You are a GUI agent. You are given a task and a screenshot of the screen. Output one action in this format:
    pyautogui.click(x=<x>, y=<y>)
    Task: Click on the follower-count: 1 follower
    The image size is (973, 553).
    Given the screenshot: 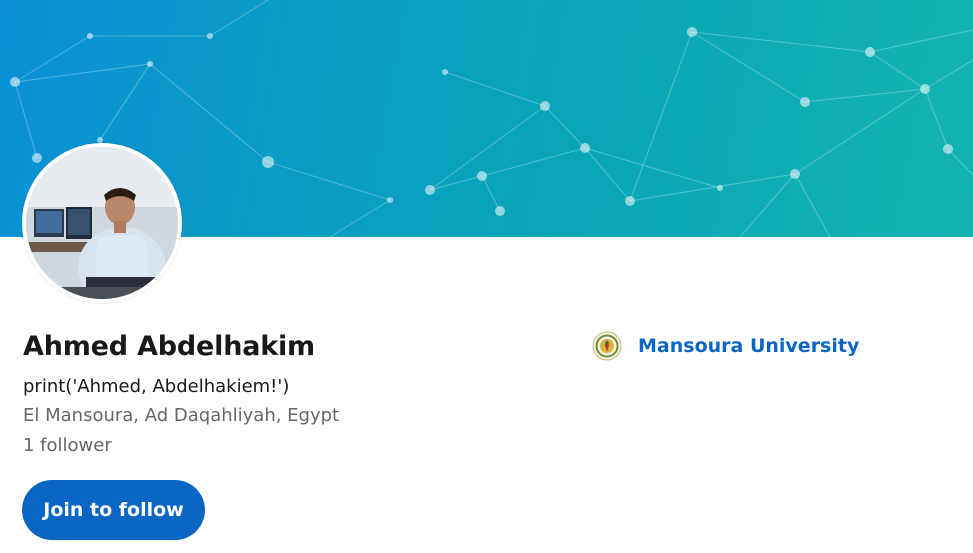 What is the action you would take?
    pyautogui.click(x=67, y=445)
    